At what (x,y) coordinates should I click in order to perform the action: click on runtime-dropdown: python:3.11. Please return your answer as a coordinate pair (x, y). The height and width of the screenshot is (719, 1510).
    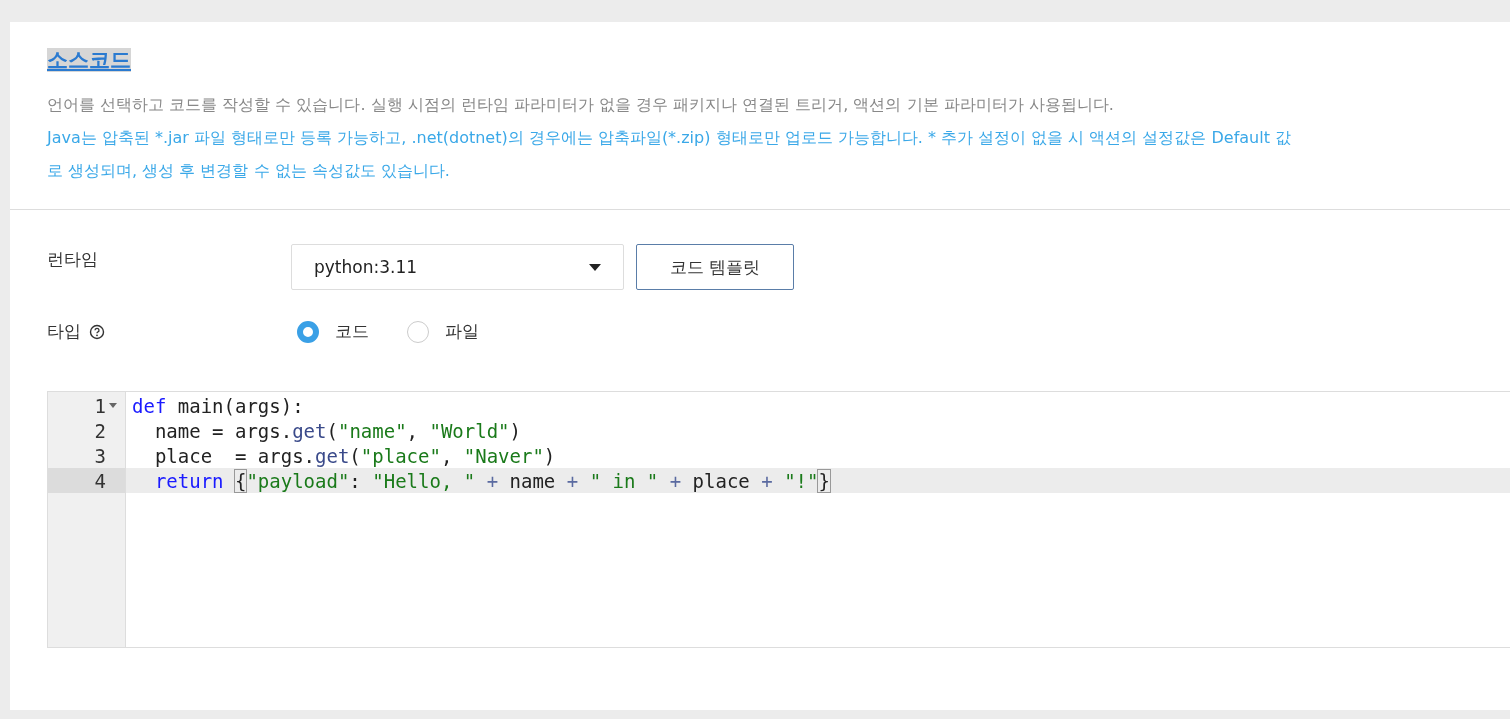
    Looking at the image, I should click on (457, 267).